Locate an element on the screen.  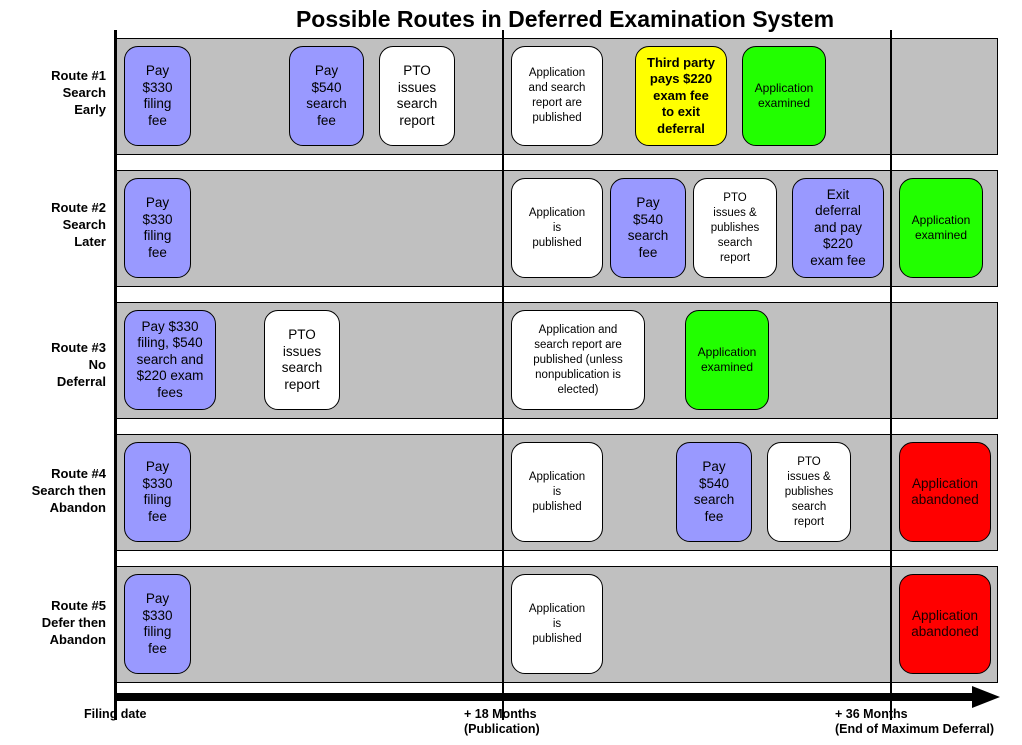
route-2-label: Route #2 Search Later is located at coordinates (78, 224).